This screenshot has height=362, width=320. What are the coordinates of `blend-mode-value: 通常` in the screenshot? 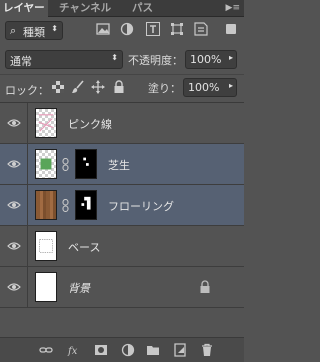 It's located at (21, 61).